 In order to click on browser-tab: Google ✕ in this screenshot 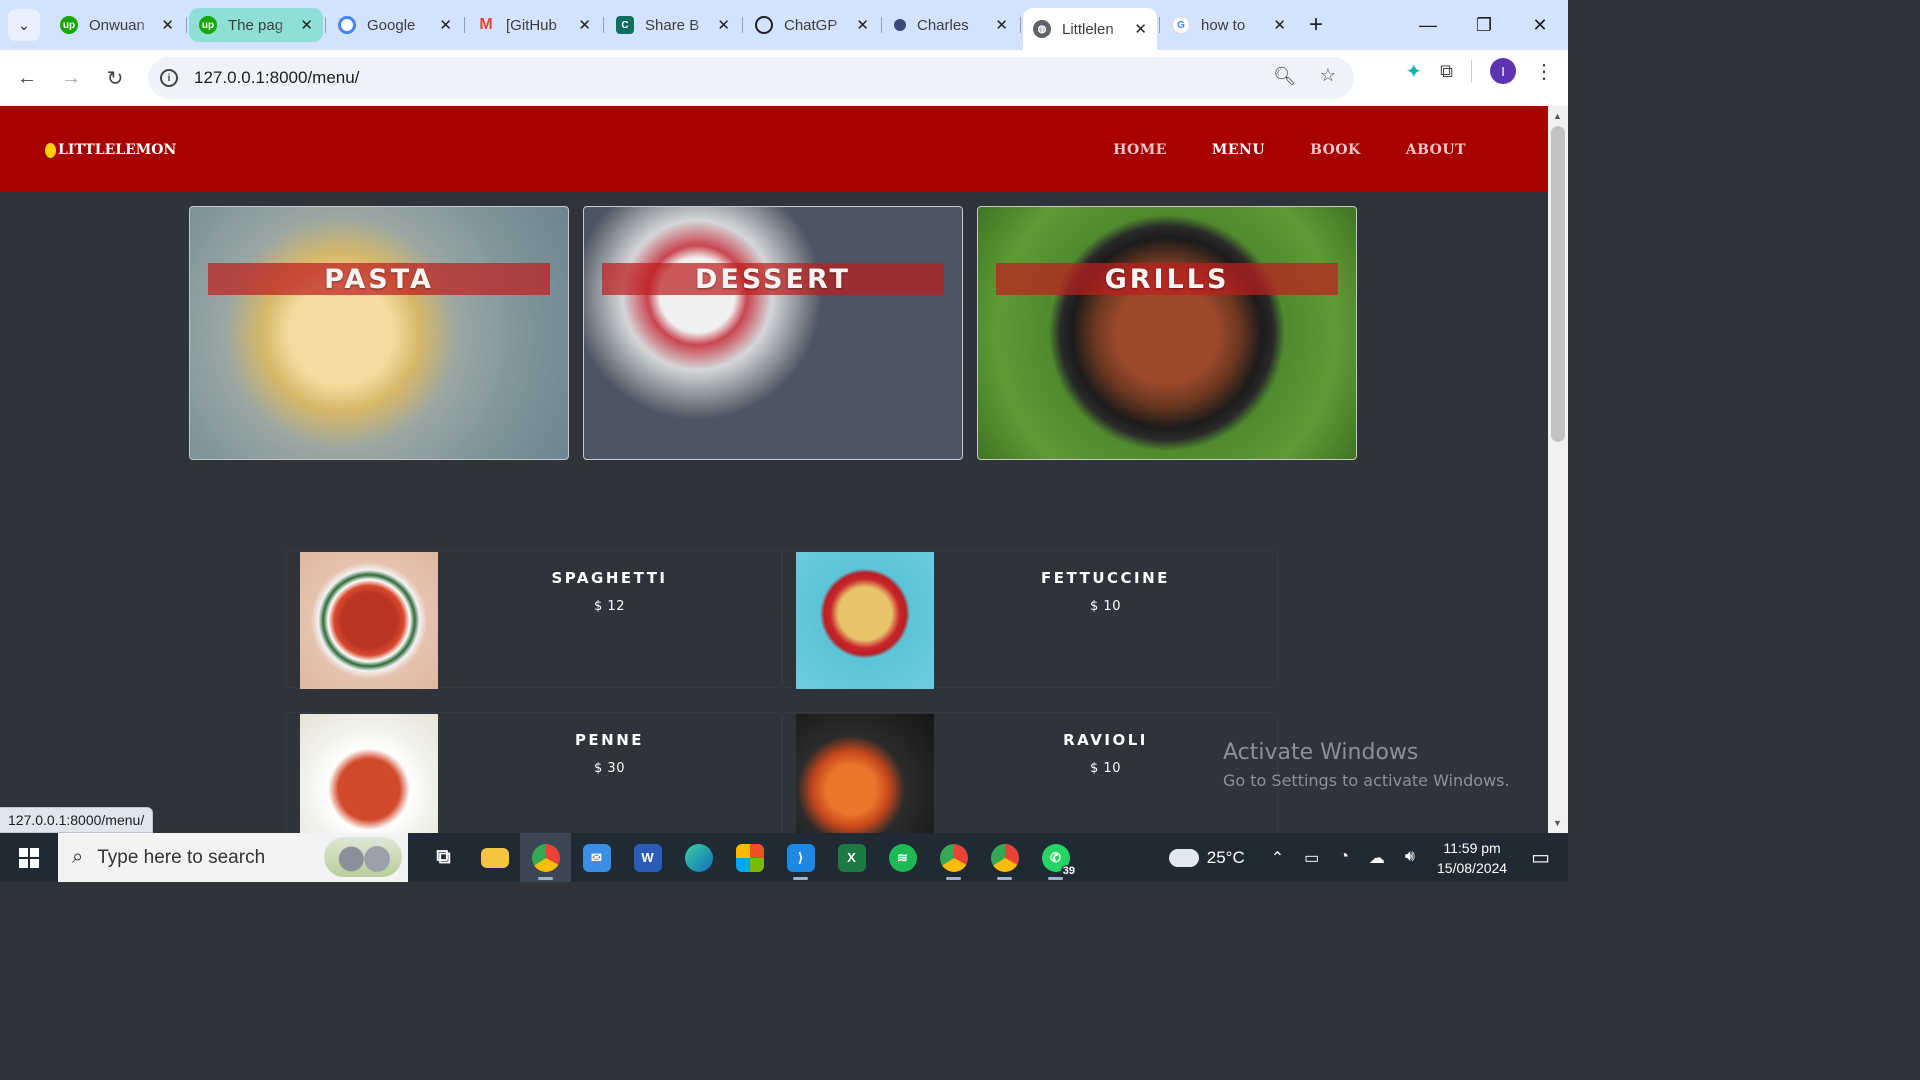, I will do `click(393, 25)`.